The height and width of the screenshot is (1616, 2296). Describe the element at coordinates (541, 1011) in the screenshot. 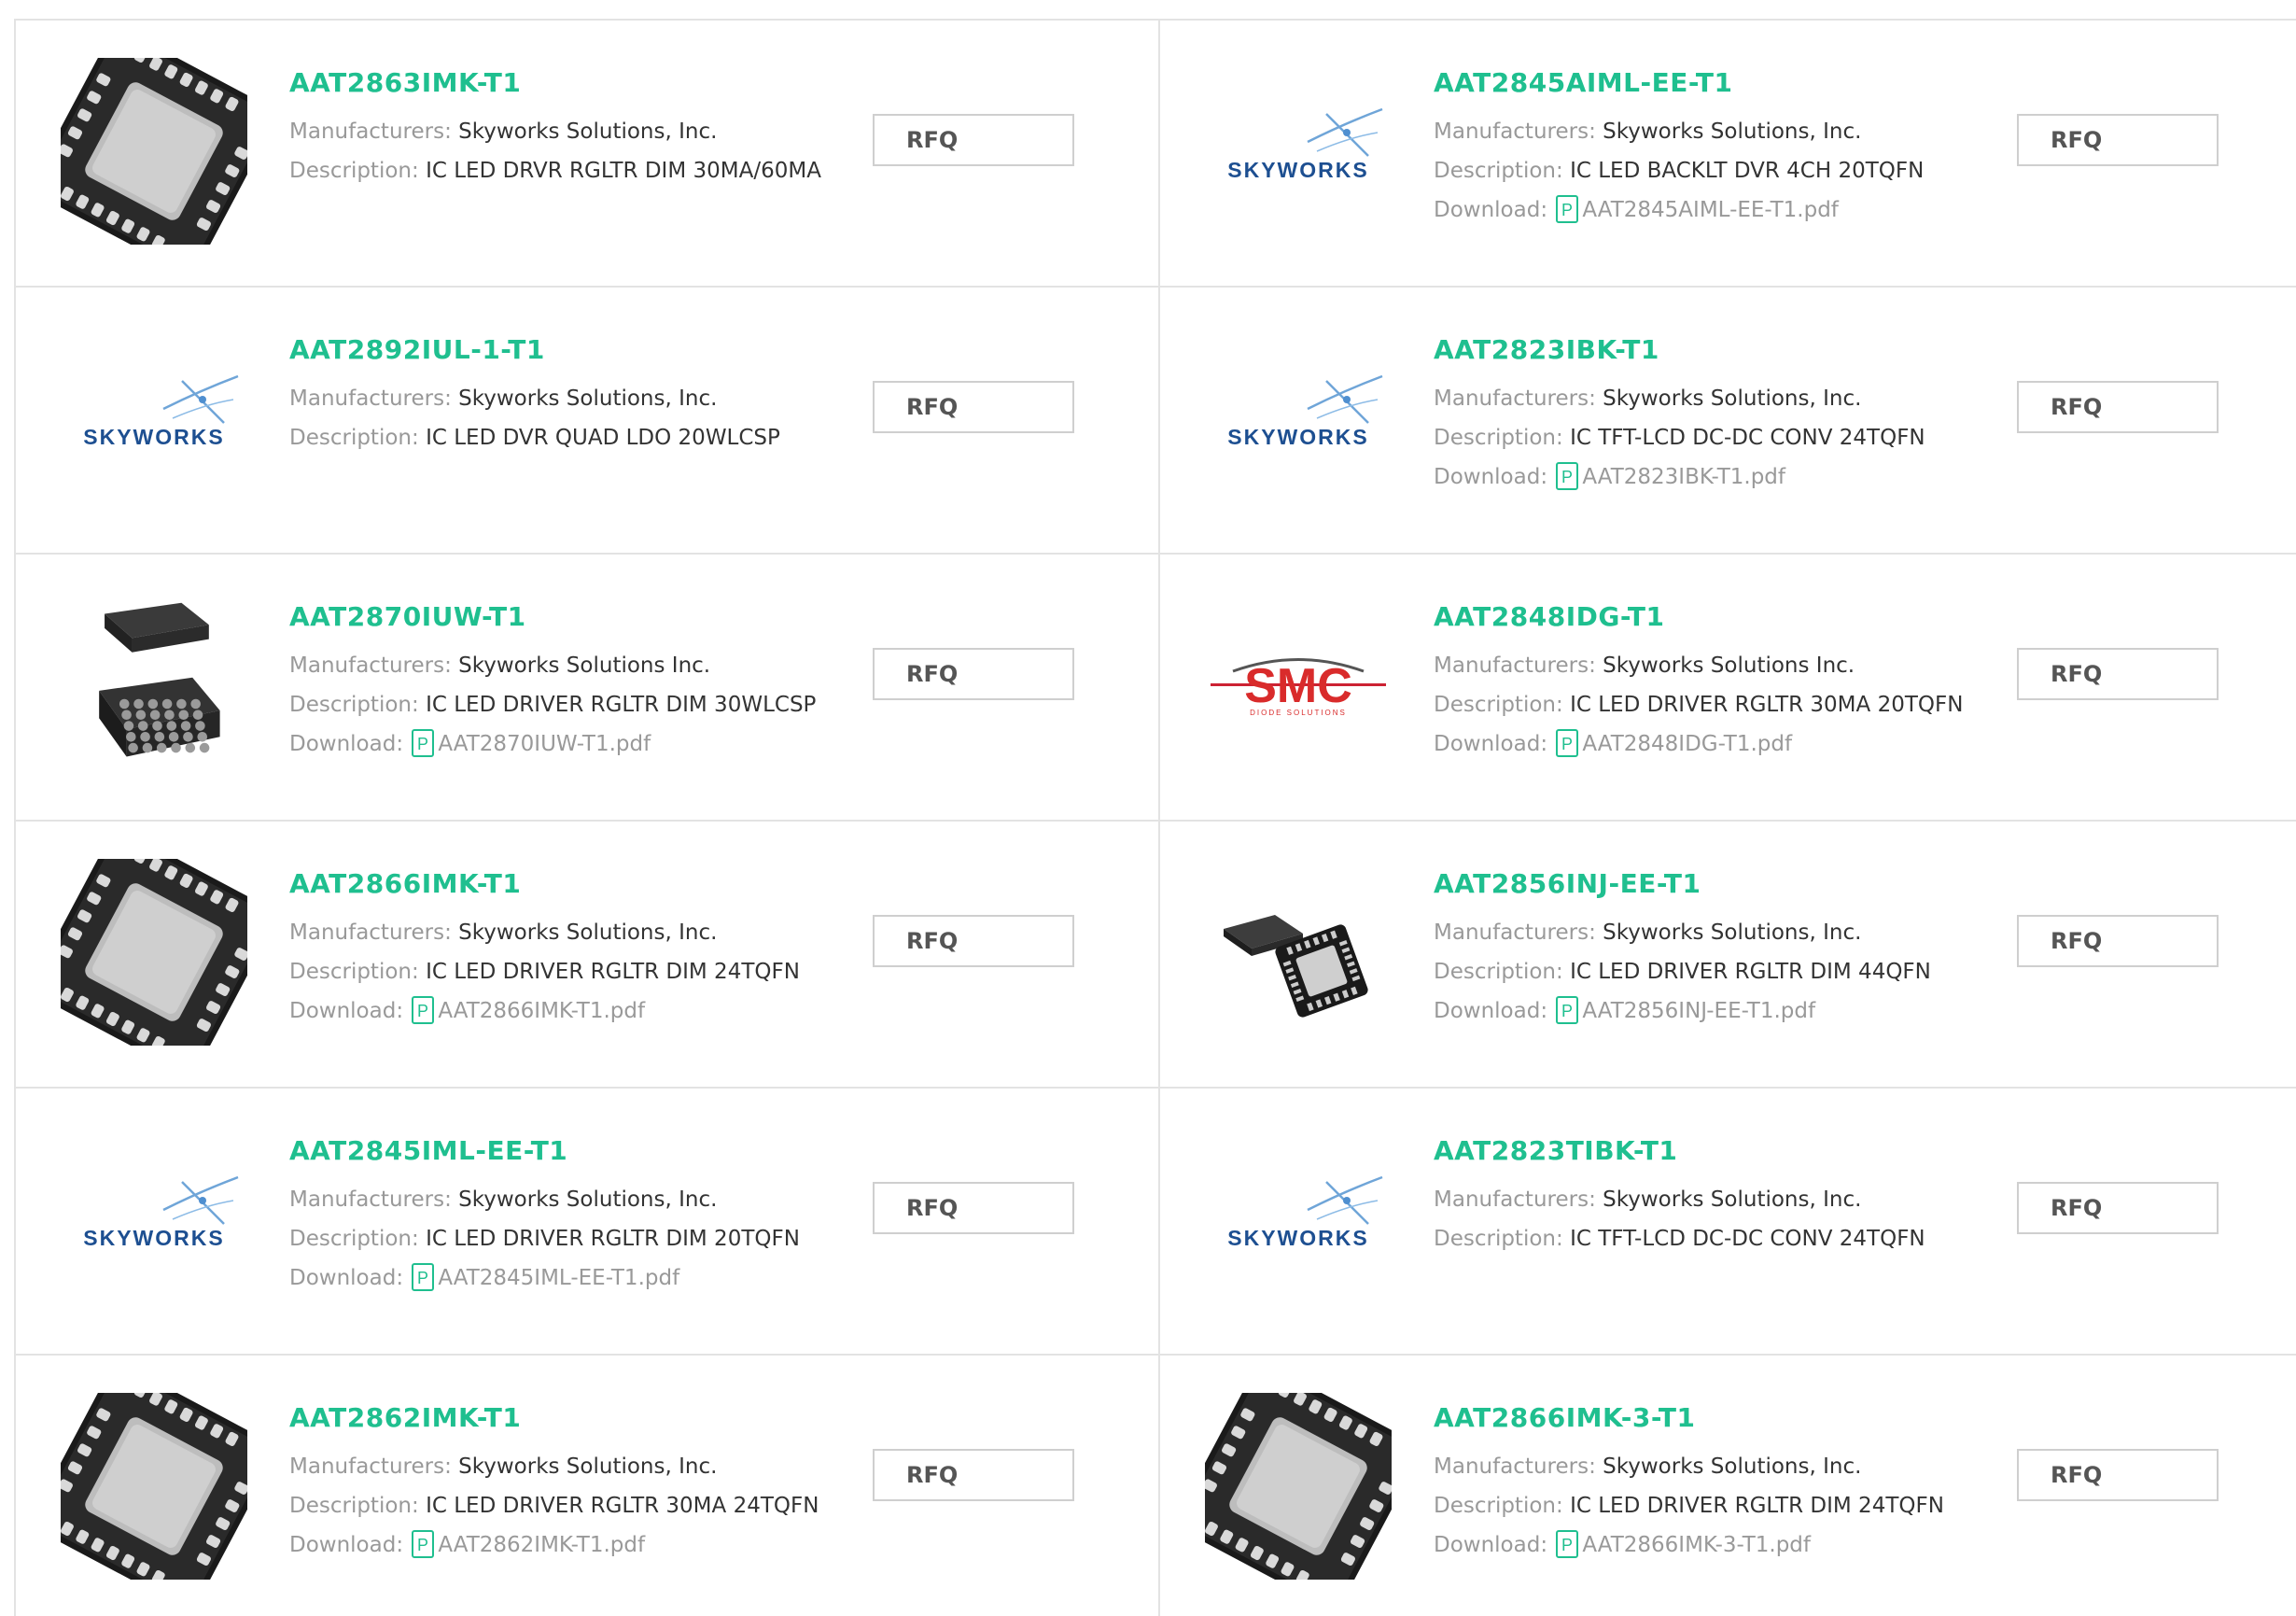

I see `datasheet-download-link: AAT2866IMK-T1.pdf` at that location.